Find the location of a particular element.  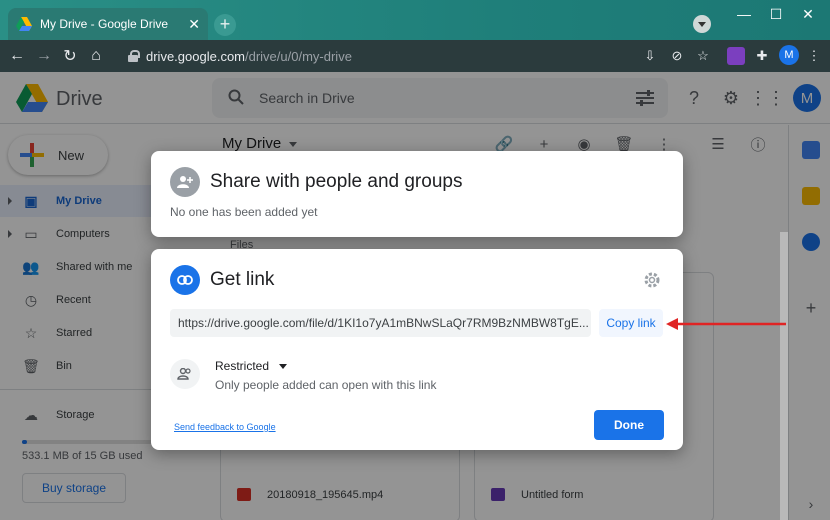

browser-menu-icon: ⋮ is located at coordinates (814, 56).